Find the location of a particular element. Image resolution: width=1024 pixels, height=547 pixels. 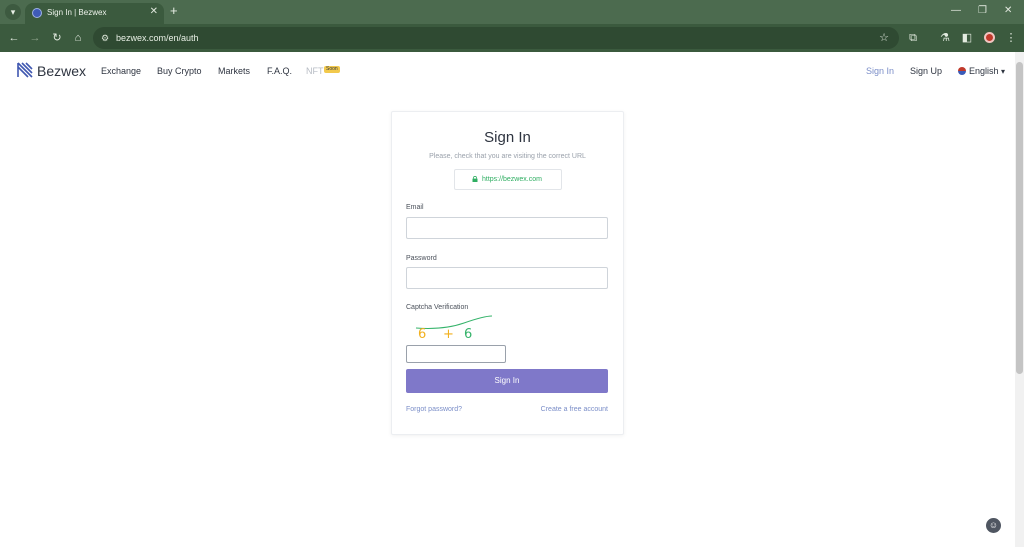

nav-nft: NFT is located at coordinates (315, 71).